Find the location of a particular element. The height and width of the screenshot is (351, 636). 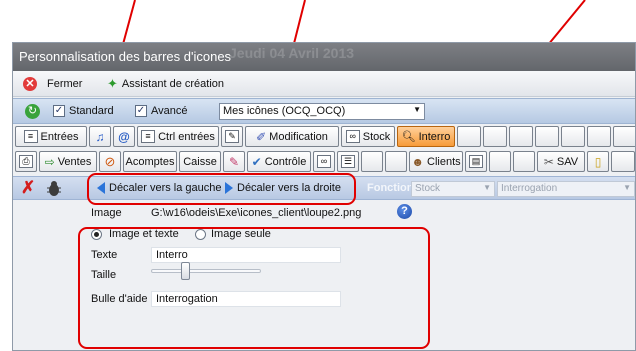

tools-icon: ✂ is located at coordinates (548, 161).